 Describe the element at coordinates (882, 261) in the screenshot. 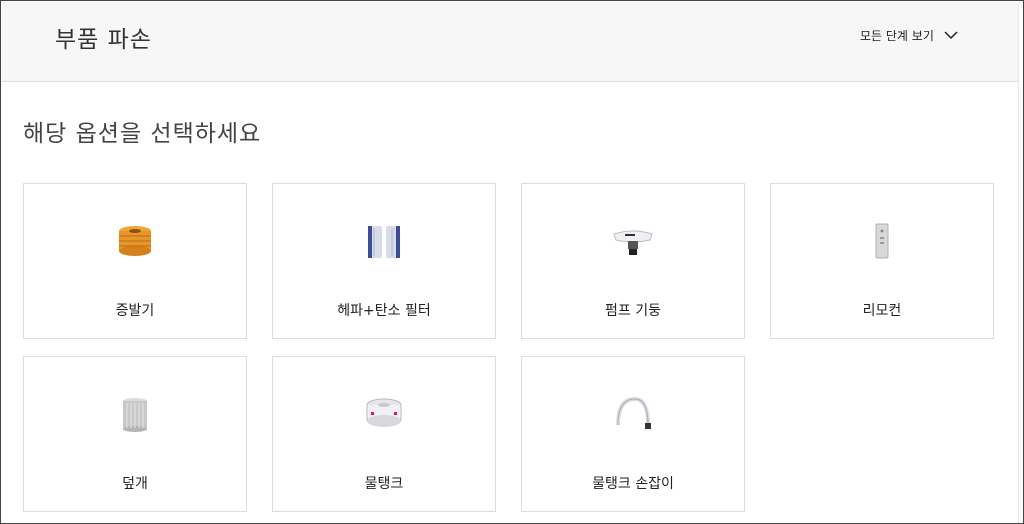

I see `option-card-remote-control: 리모컨` at that location.